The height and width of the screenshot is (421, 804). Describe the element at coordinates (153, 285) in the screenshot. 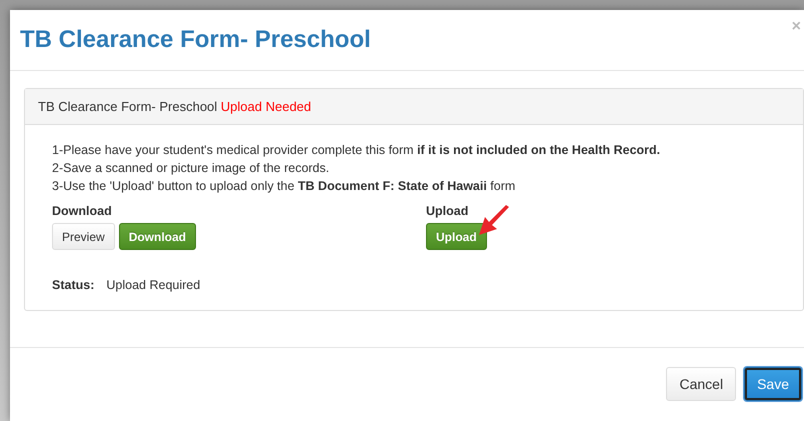

I see `status-value: Upload Required` at that location.